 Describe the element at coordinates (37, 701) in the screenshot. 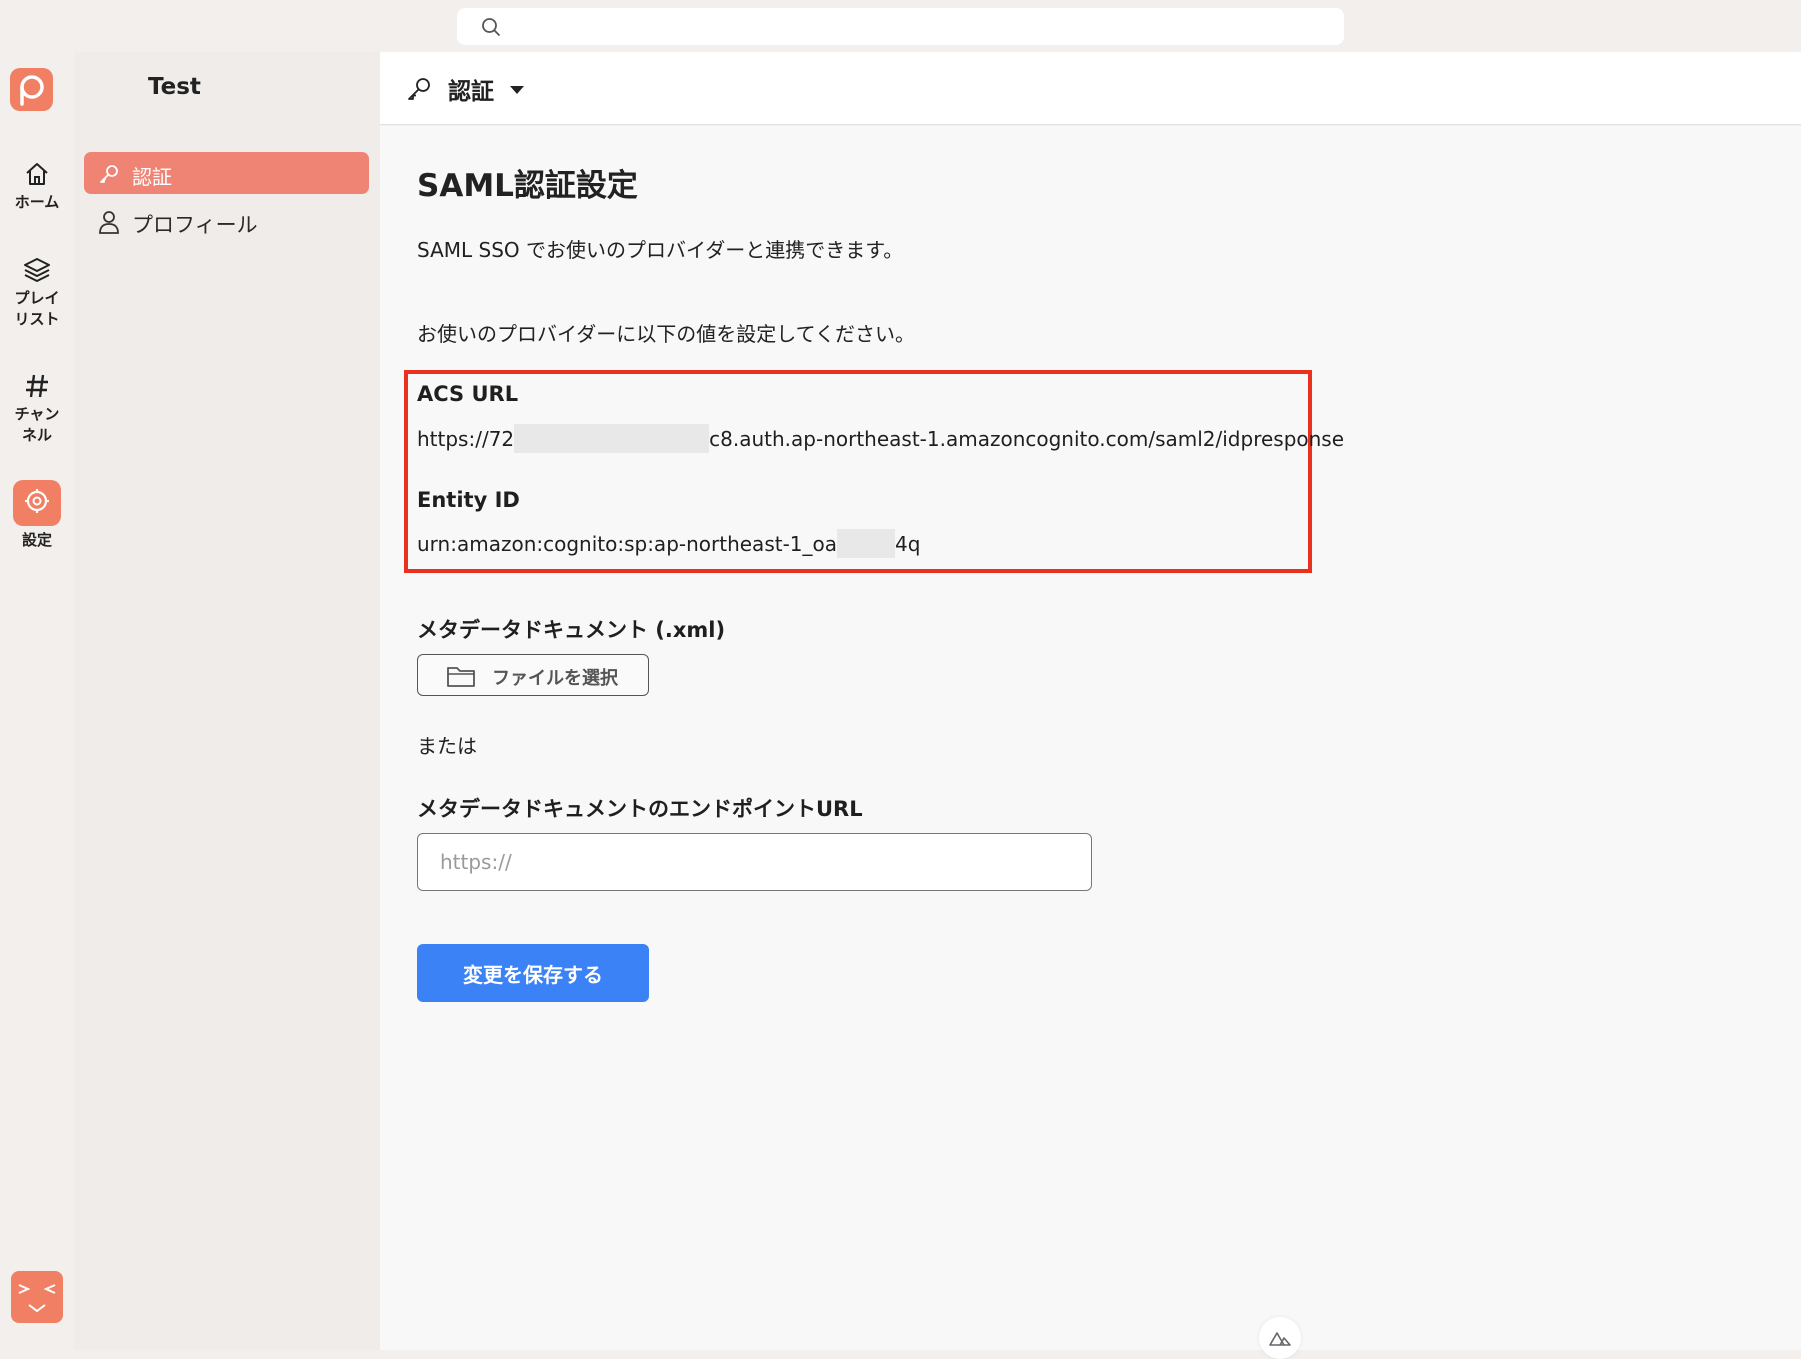

I see `app-rail: ホーム プレイ リスト チャン ネル 設定` at that location.